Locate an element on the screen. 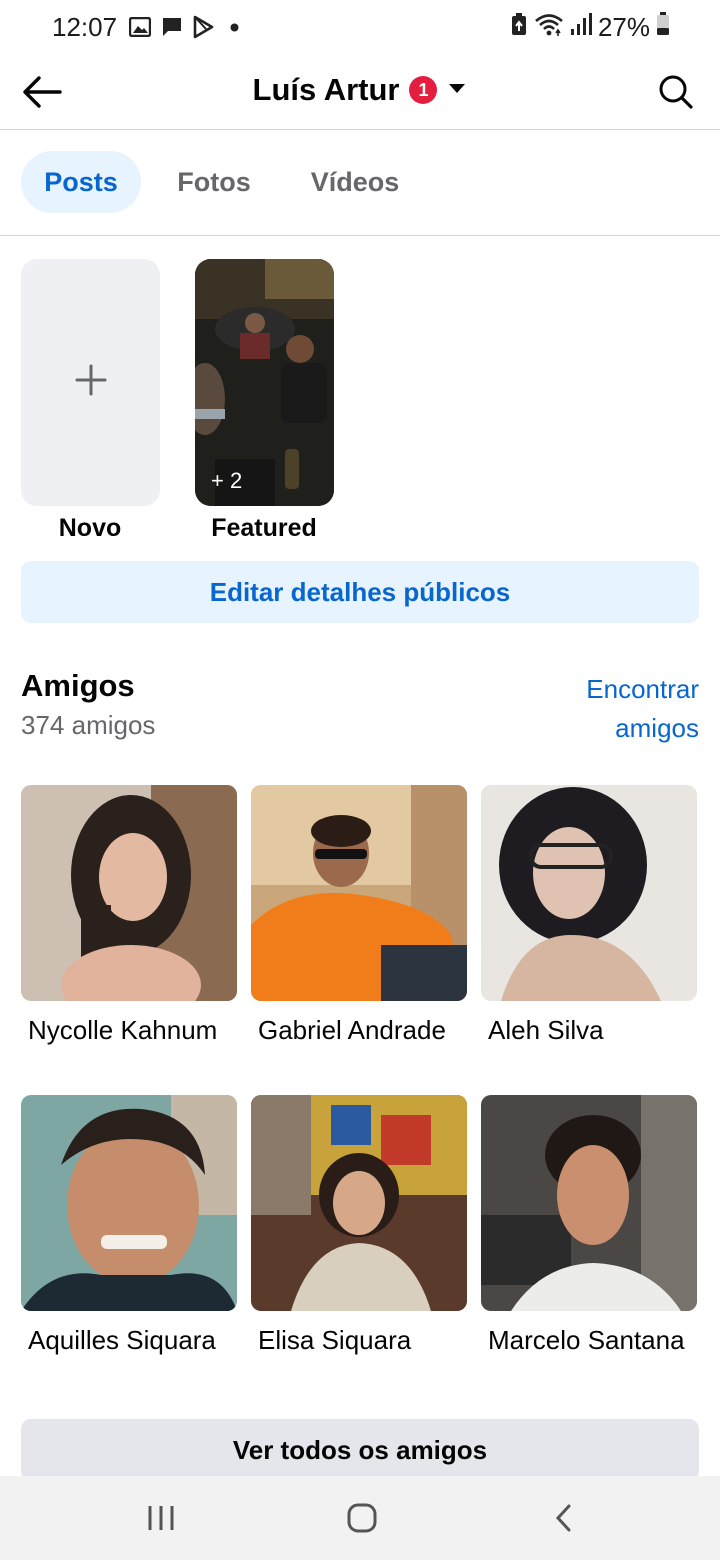 The height and width of the screenshot is (1560, 720). dropdown-icon is located at coordinates (457, 90).